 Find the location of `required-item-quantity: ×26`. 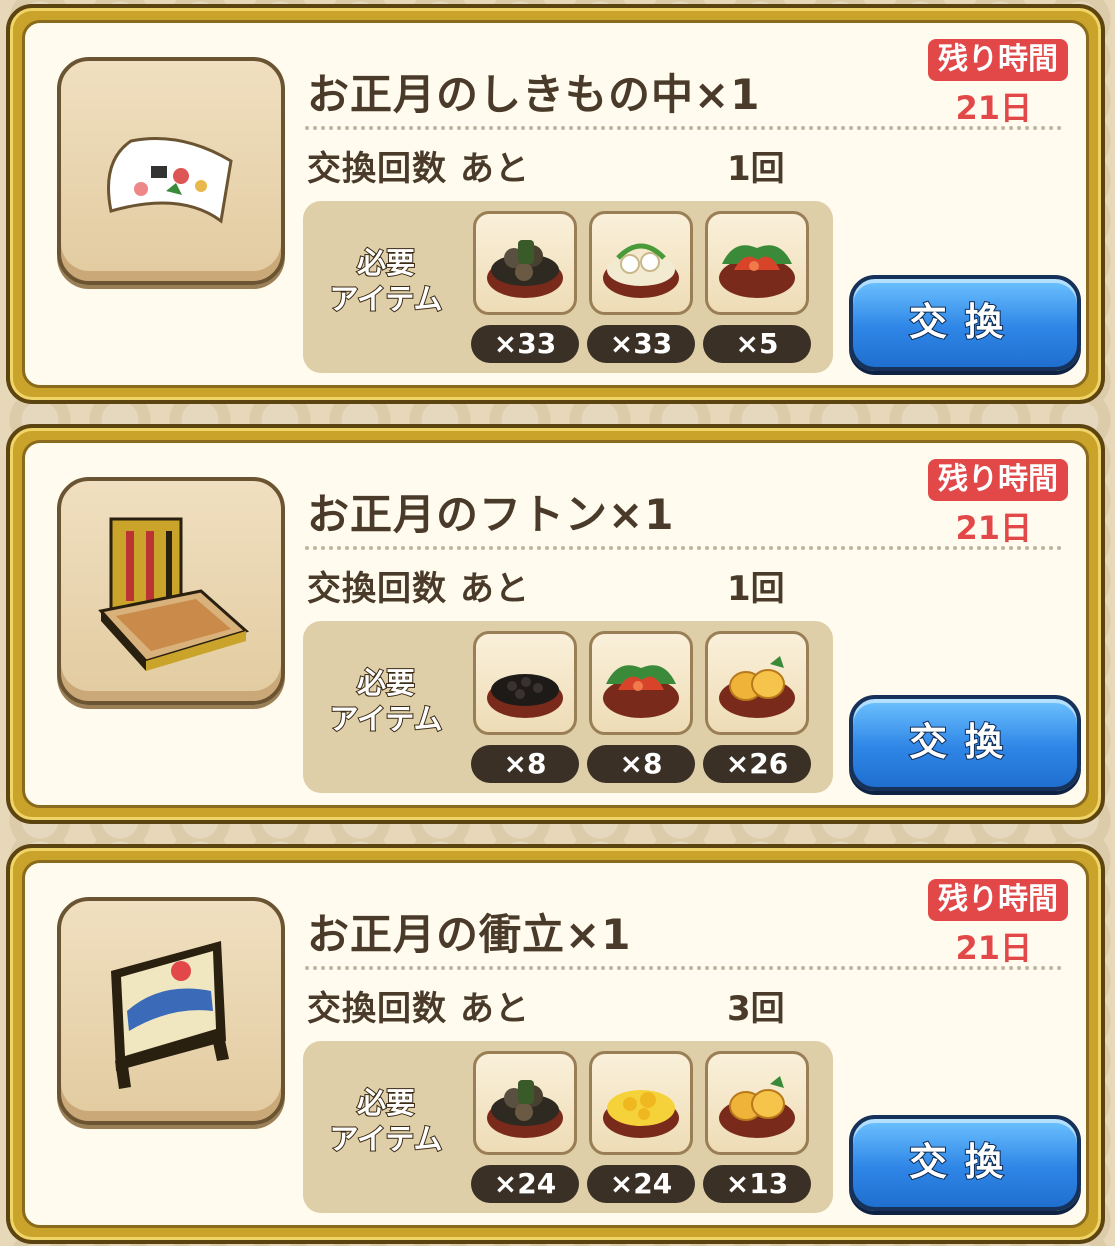

required-item-quantity: ×26 is located at coordinates (757, 764).